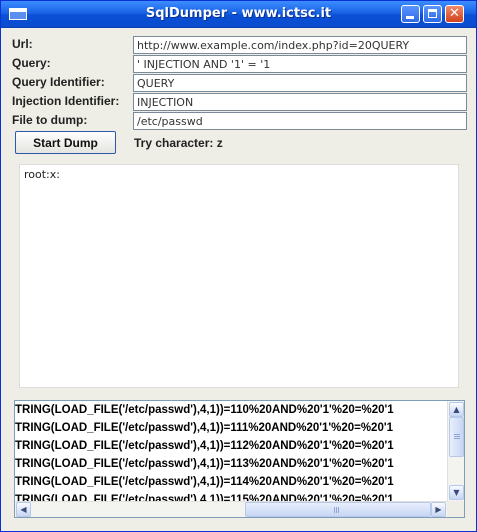 Image resolution: width=477 pixels, height=532 pixels. Describe the element at coordinates (338, 509) in the screenshot. I see `horizontal-scroll-thumb` at that location.